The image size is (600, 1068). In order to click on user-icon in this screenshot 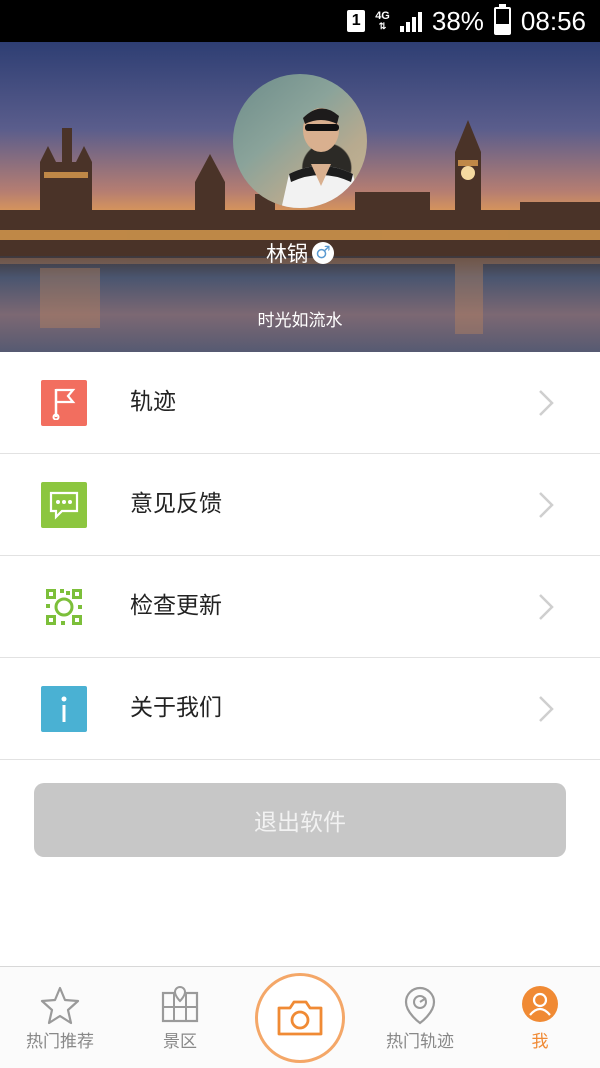, I will do `click(540, 1004)`.